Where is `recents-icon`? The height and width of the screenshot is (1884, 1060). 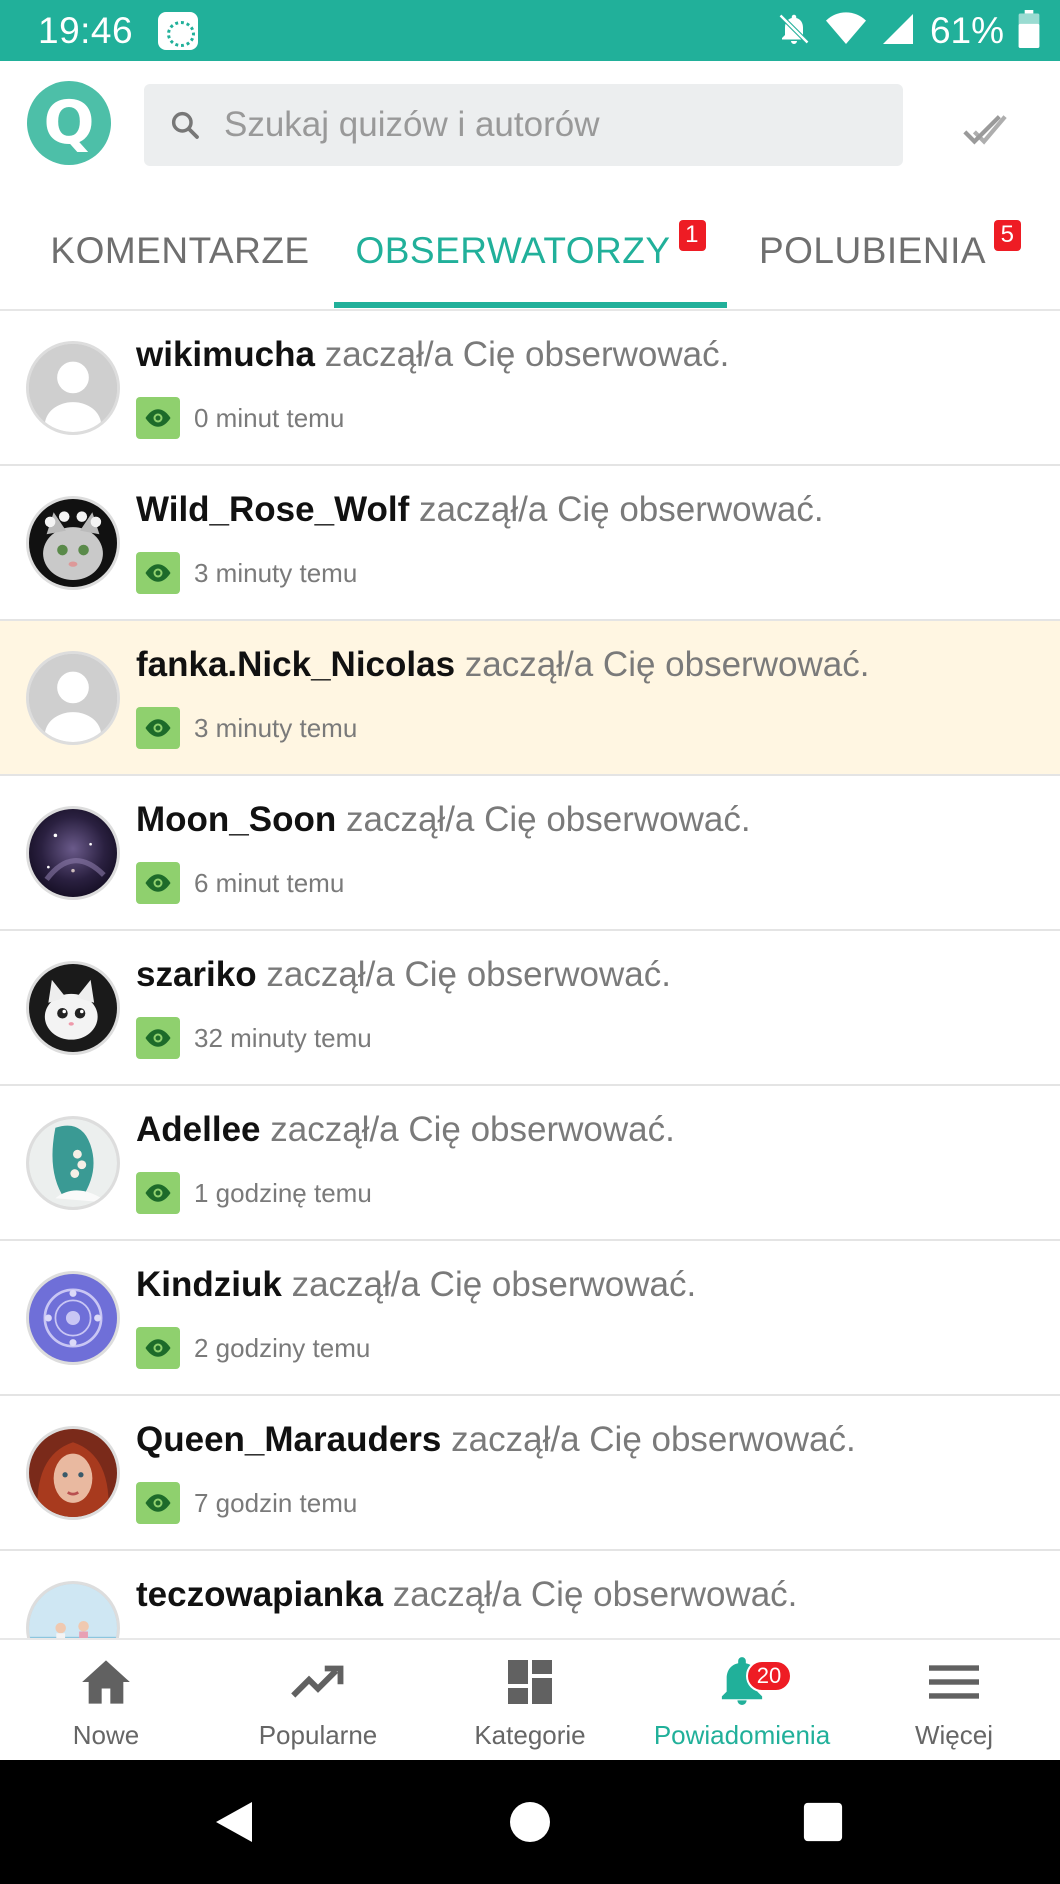 recents-icon is located at coordinates (823, 1822).